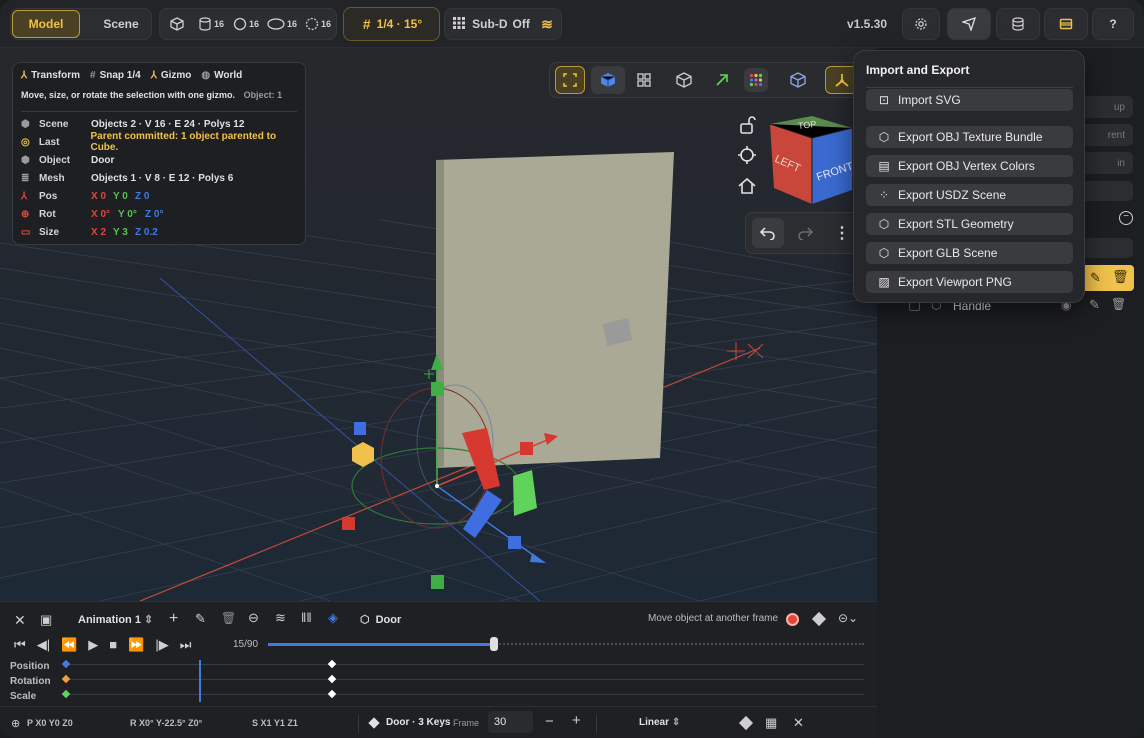 This screenshot has height=738, width=1144. What do you see at coordinates (798, 723) in the screenshot?
I see `clear-icon: ✕` at bounding box center [798, 723].